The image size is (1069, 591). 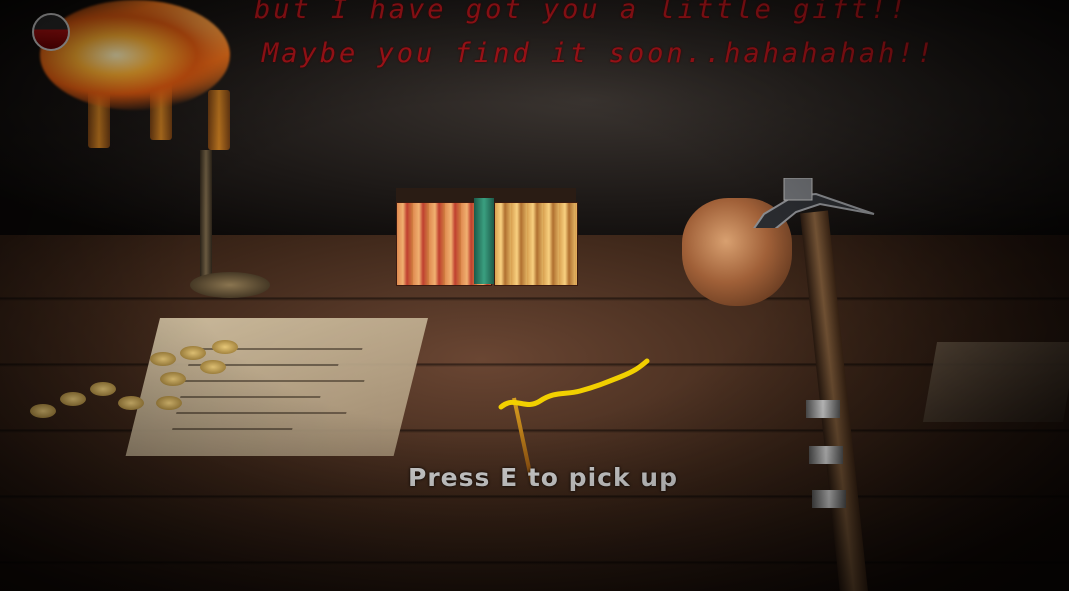 I want to click on health-orb, so click(x=51, y=32).